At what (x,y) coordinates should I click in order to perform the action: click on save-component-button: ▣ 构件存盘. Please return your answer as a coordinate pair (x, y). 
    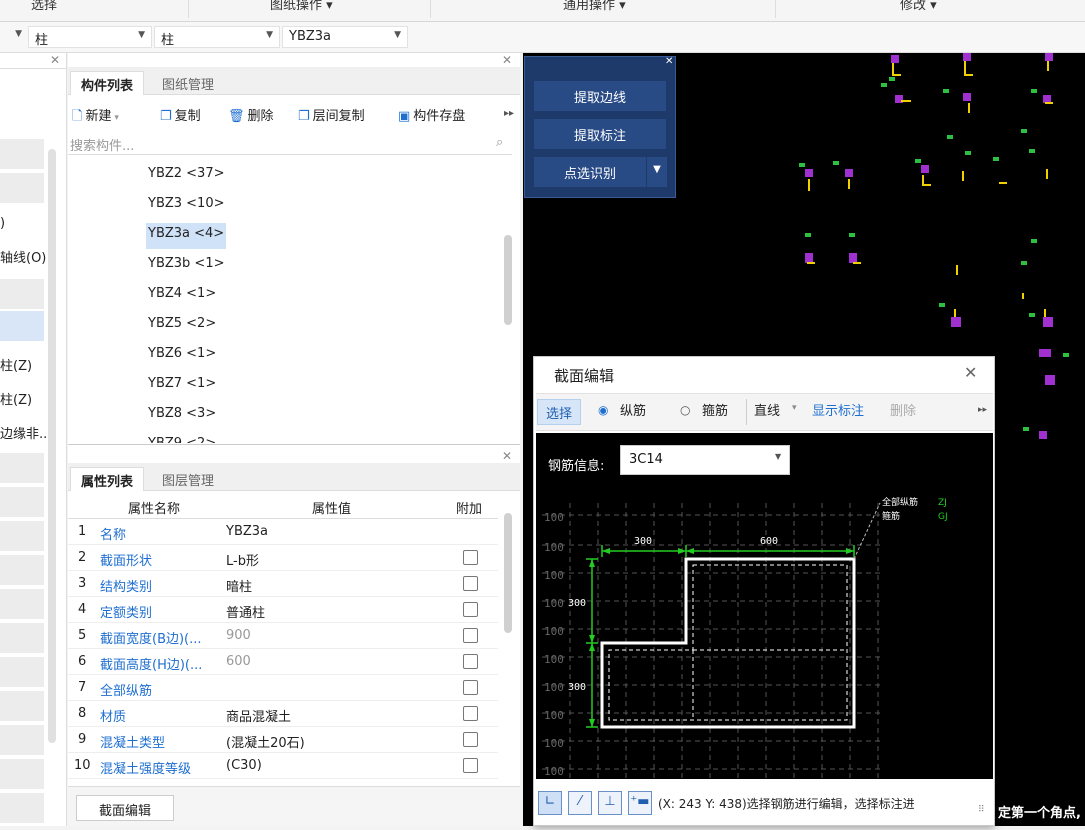
    Looking at the image, I should click on (431, 114).